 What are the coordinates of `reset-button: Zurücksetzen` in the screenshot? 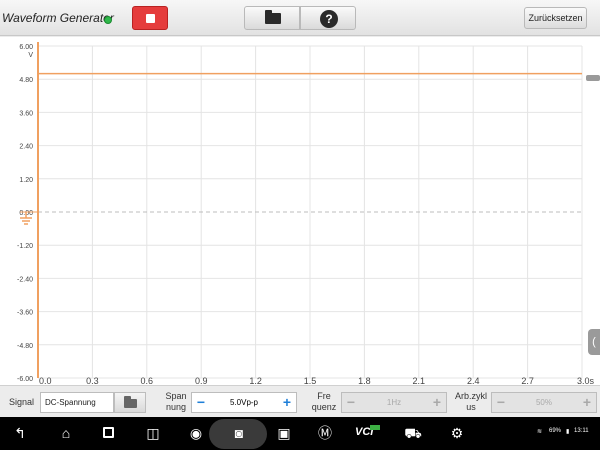 It's located at (555, 18).